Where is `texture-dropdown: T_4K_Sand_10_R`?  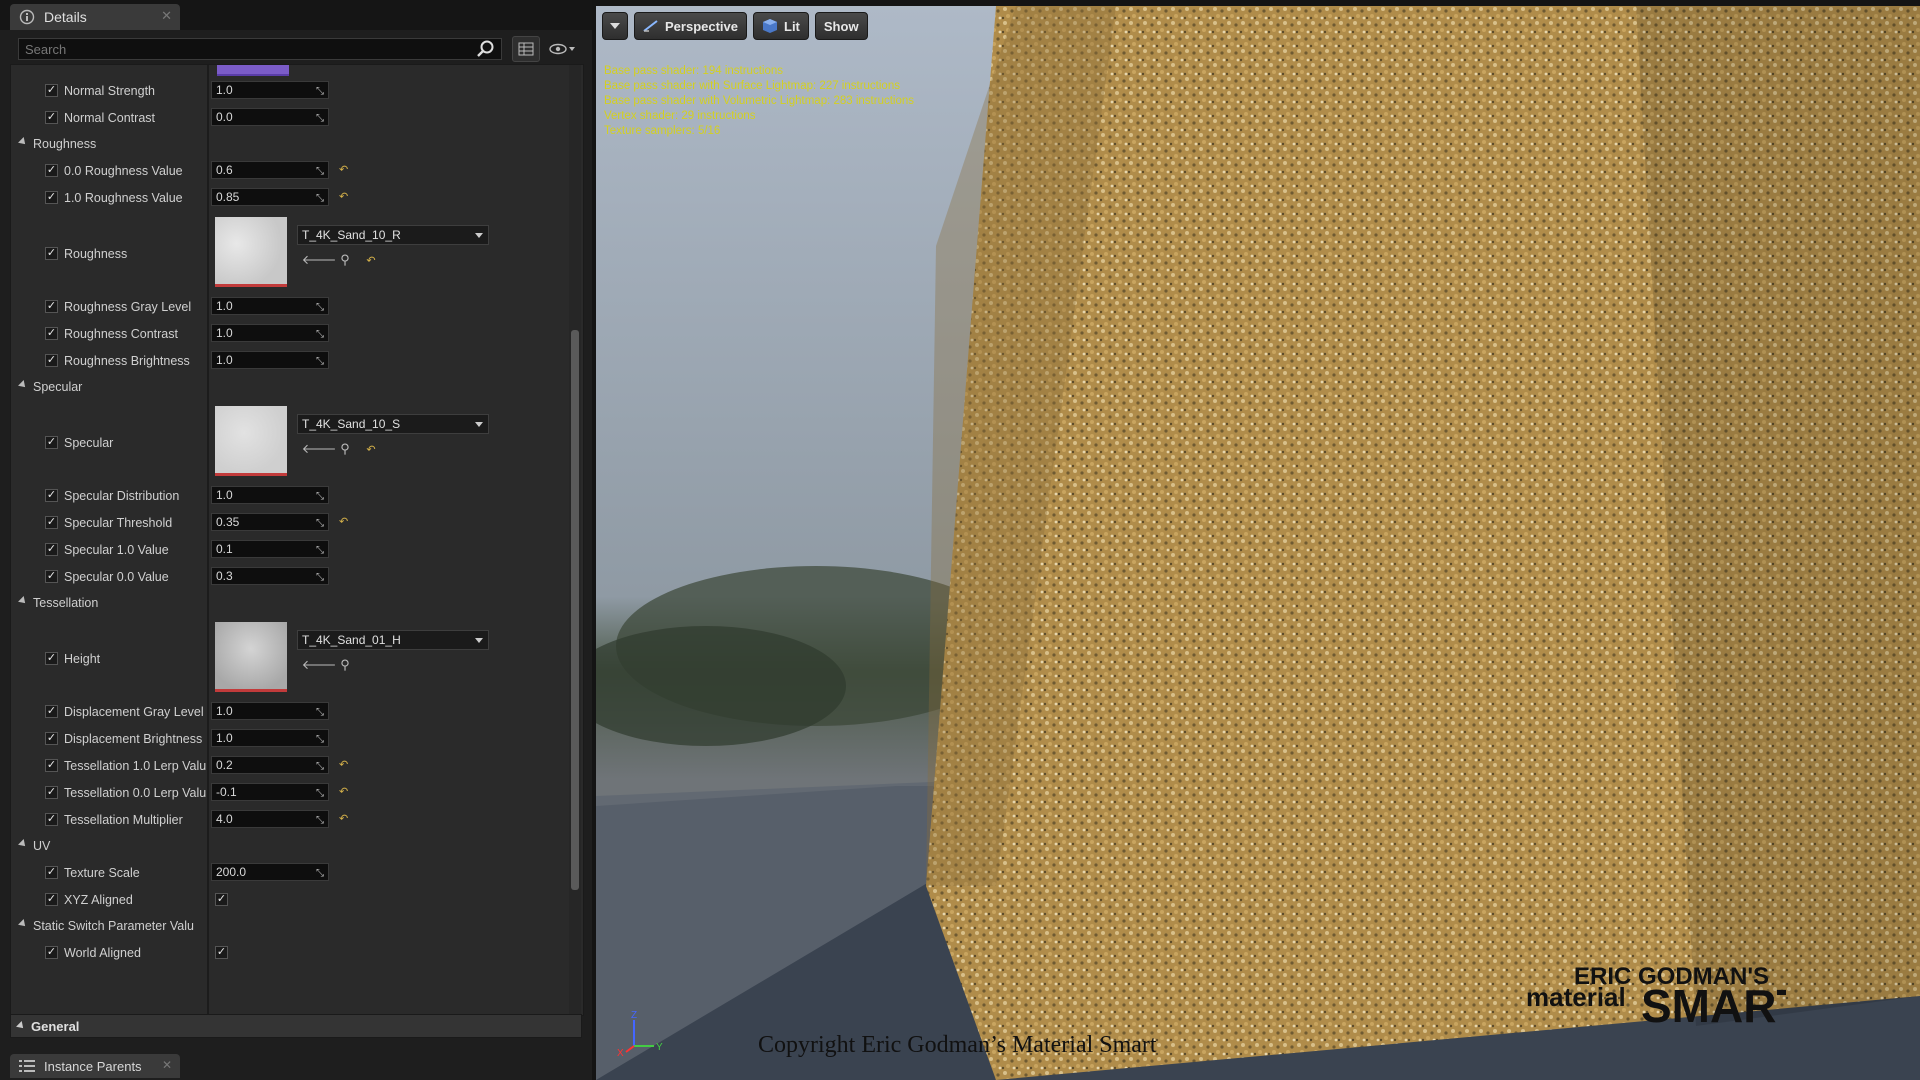
texture-dropdown: T_4K_Sand_10_R is located at coordinates (393, 235).